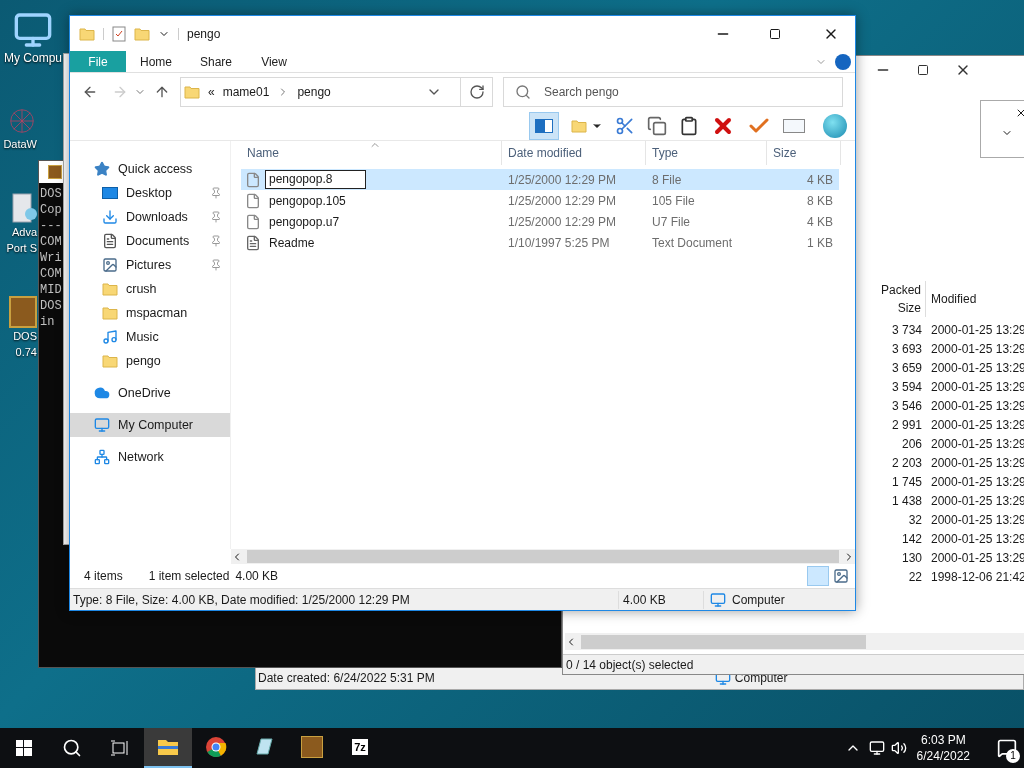 Image resolution: width=1024 pixels, height=768 pixels. I want to click on breadcrumb-item: mame01, so click(246, 92).